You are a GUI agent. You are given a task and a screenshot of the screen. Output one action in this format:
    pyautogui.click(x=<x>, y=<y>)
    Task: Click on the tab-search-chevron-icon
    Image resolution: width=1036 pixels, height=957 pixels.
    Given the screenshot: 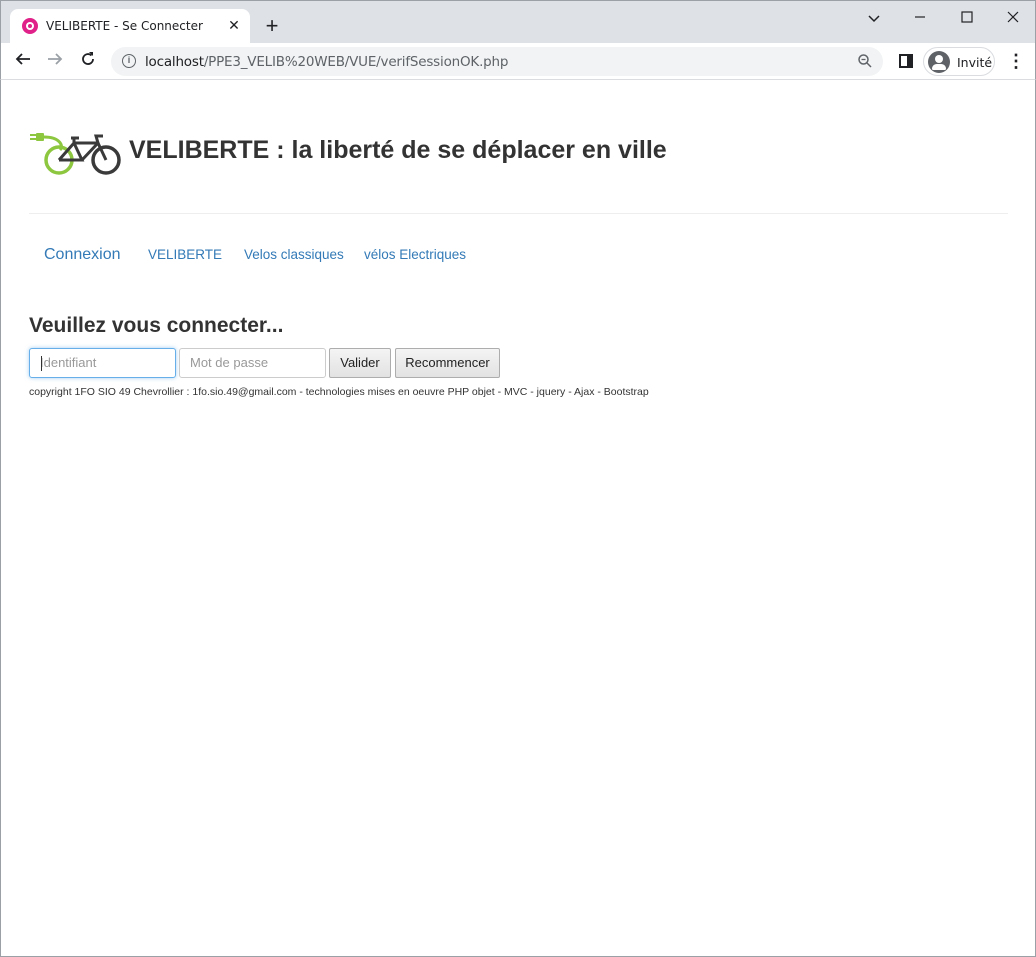 What is the action you would take?
    pyautogui.click(x=874, y=18)
    